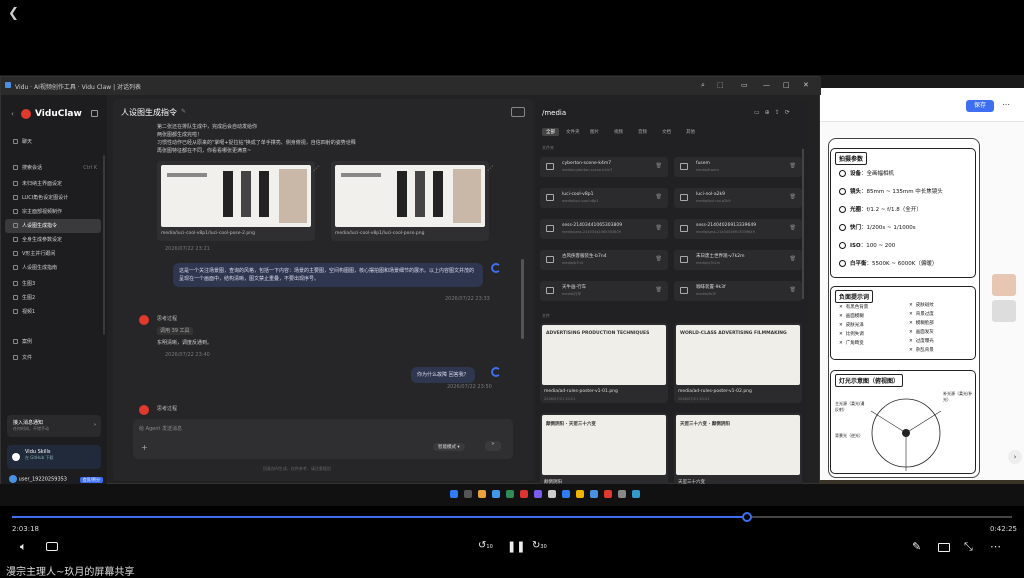 This screenshot has width=1024, height=578. Describe the element at coordinates (604, 291) in the screenshot. I see `folder-item: 天牛画-行车 media/行车 🗑︎` at that location.